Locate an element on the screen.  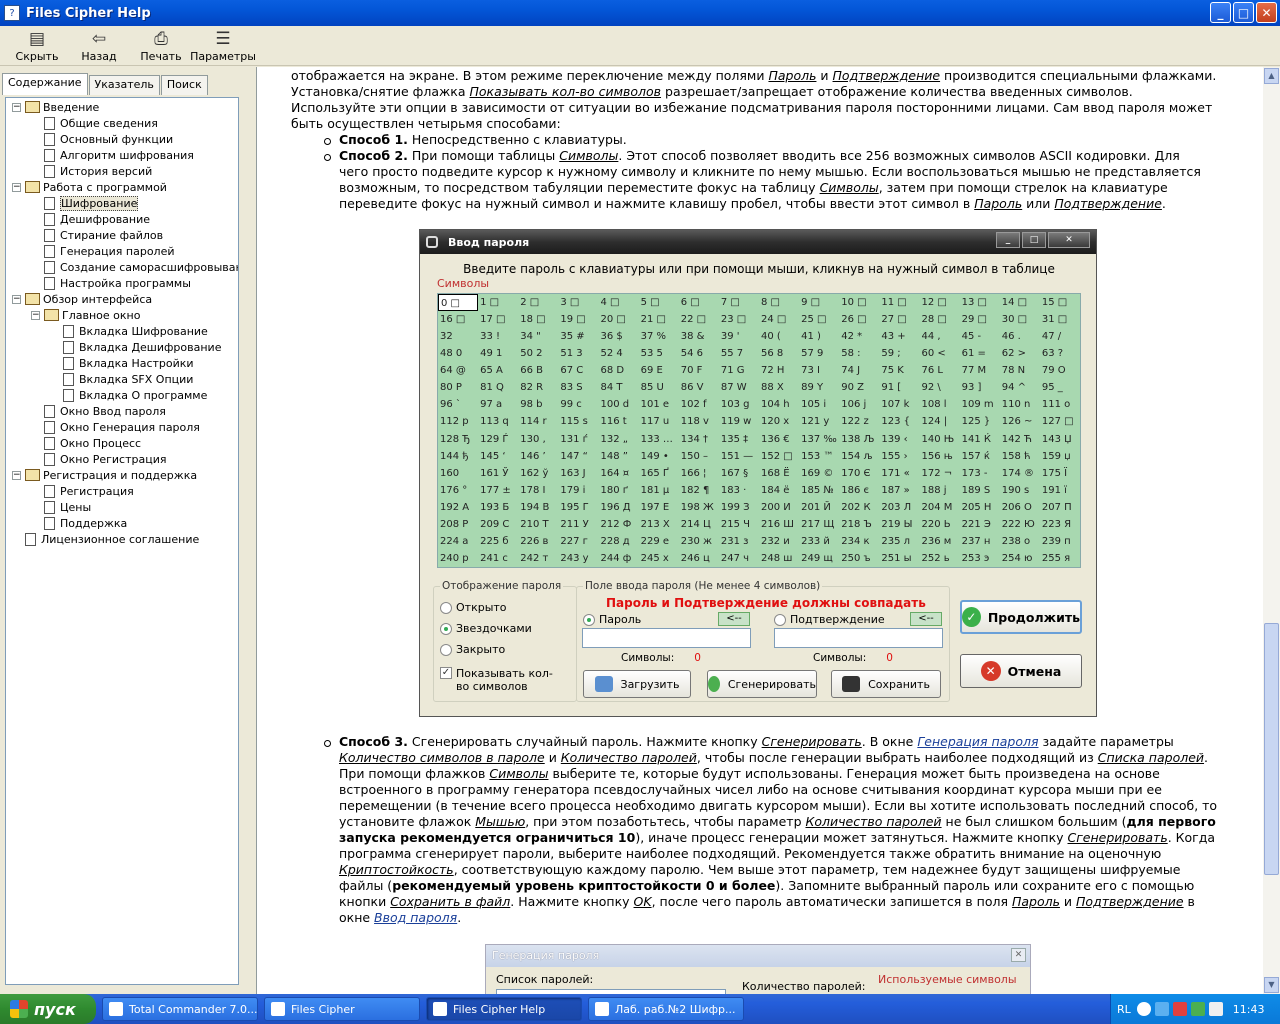
tree-item: Вкладка Шифрование is located at coordinates (129, 331).